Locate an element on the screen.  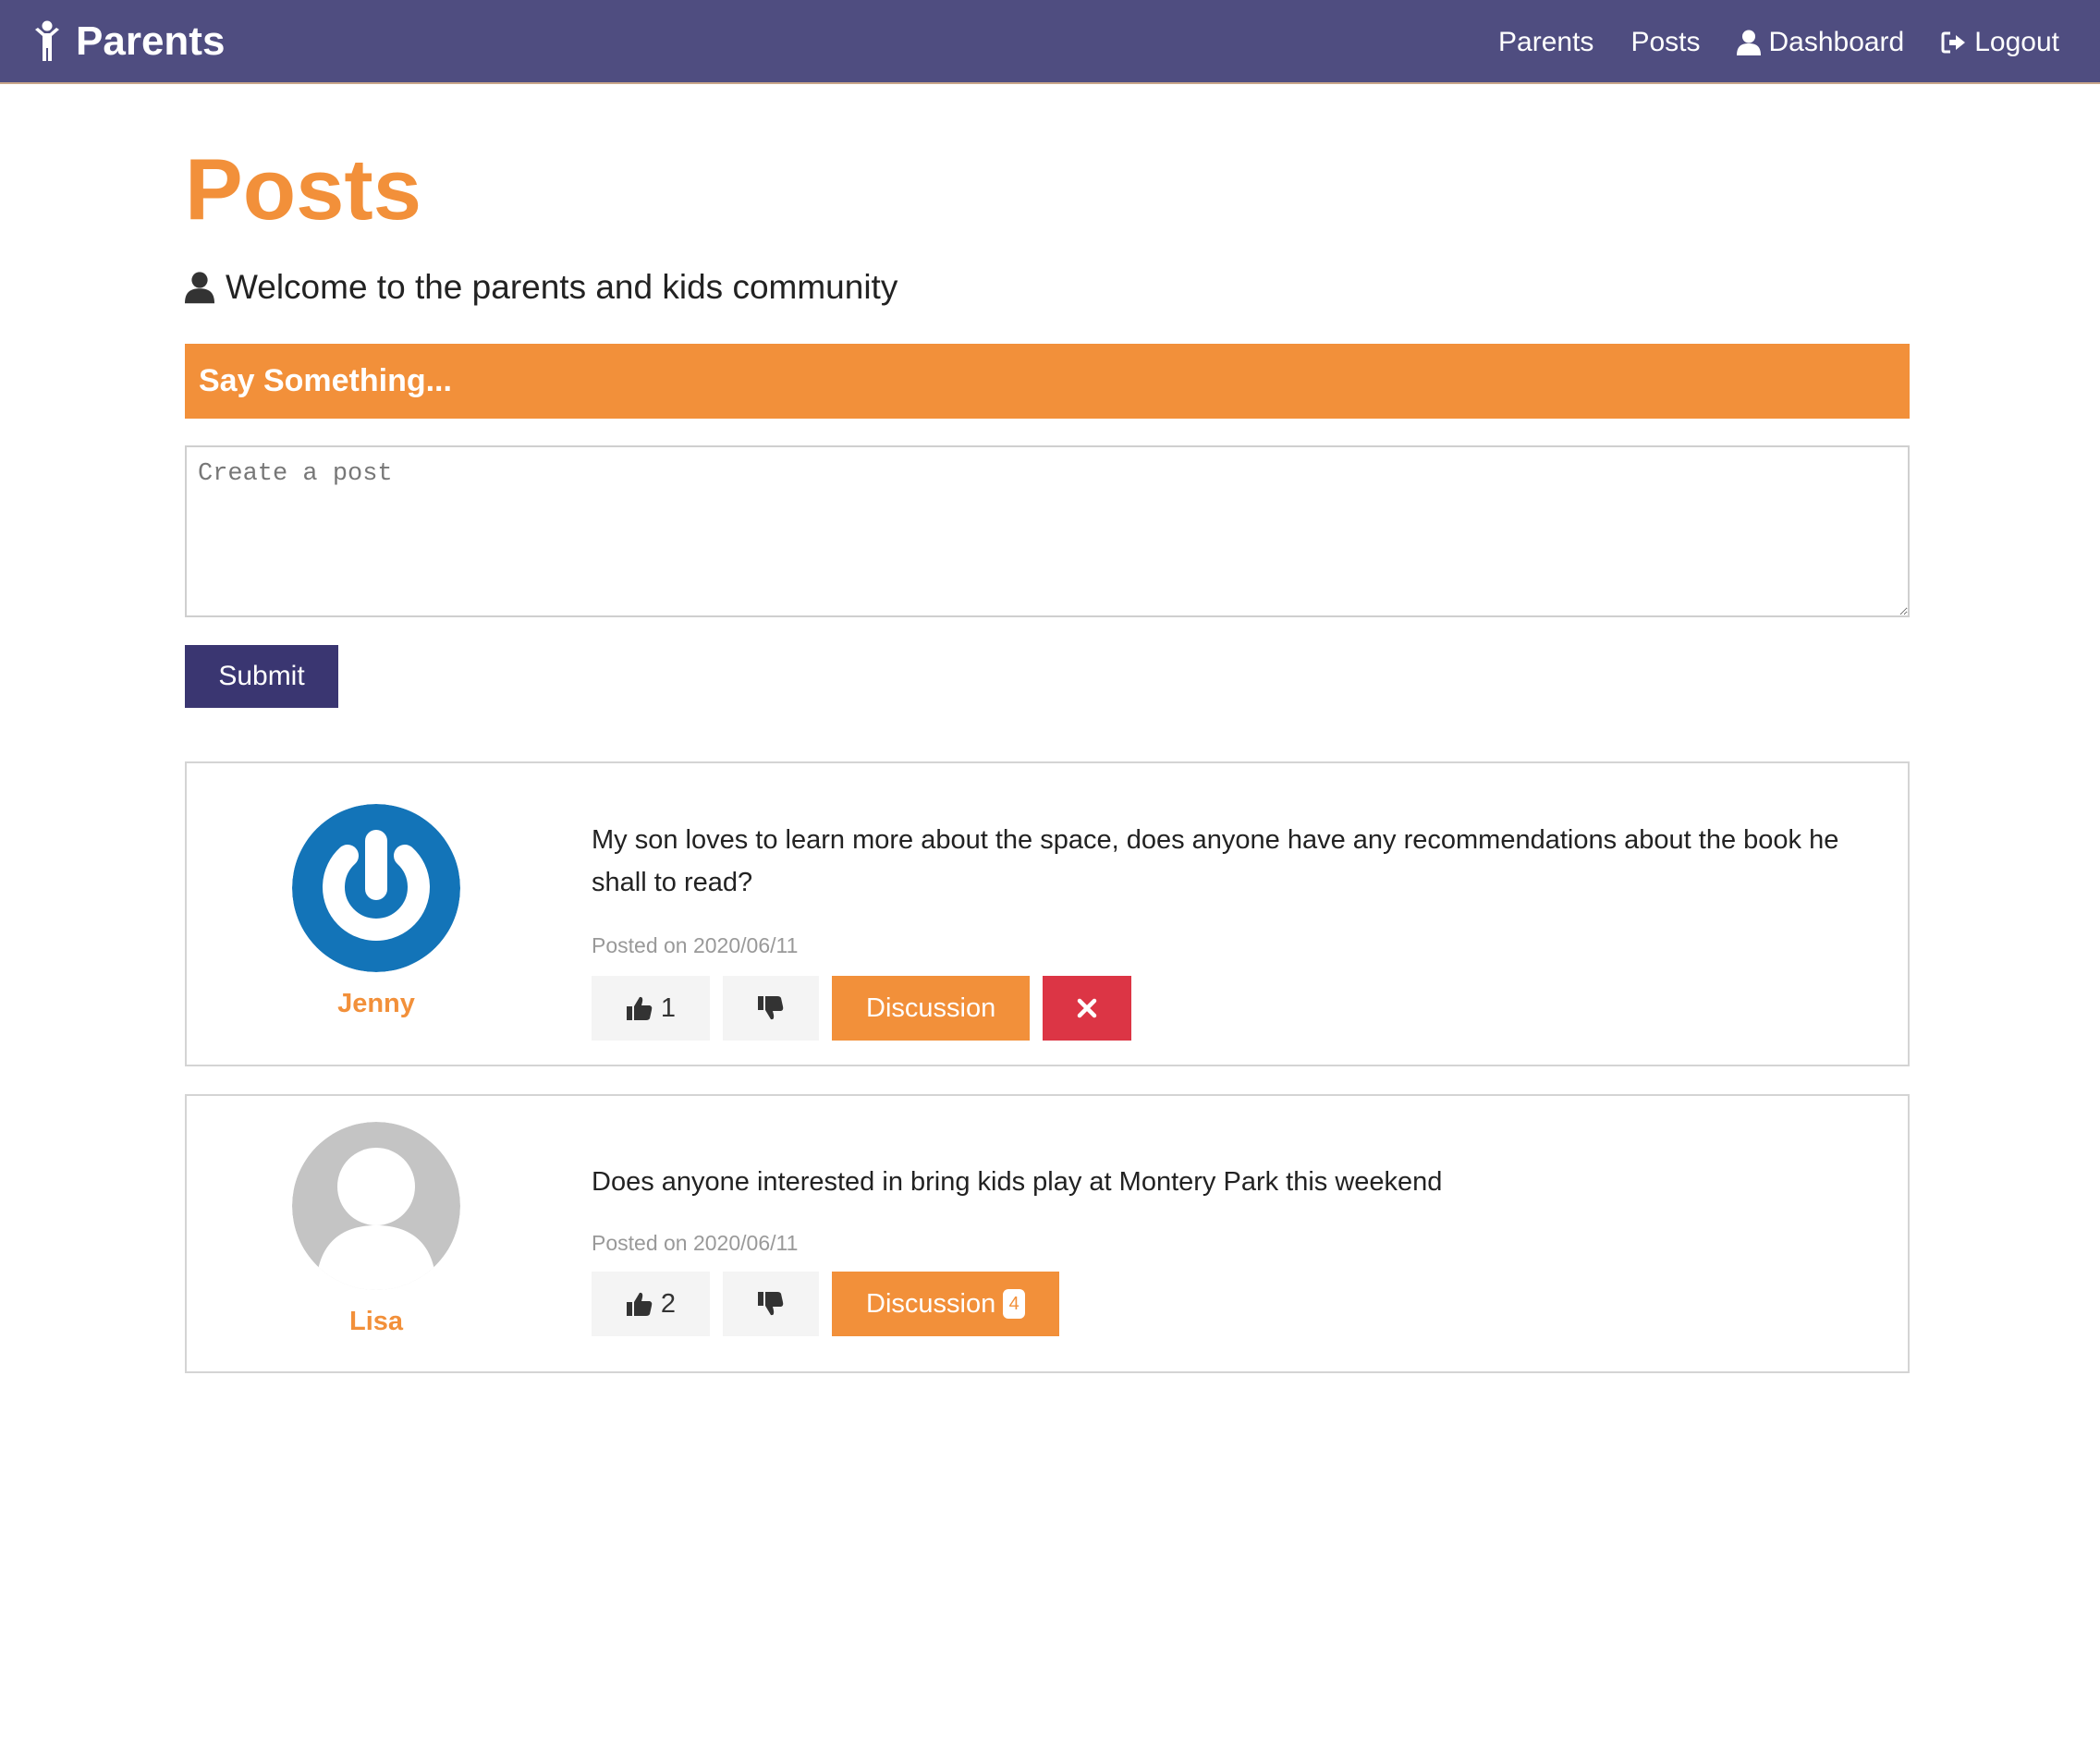
brand-link: Parents is located at coordinates (129, 41).